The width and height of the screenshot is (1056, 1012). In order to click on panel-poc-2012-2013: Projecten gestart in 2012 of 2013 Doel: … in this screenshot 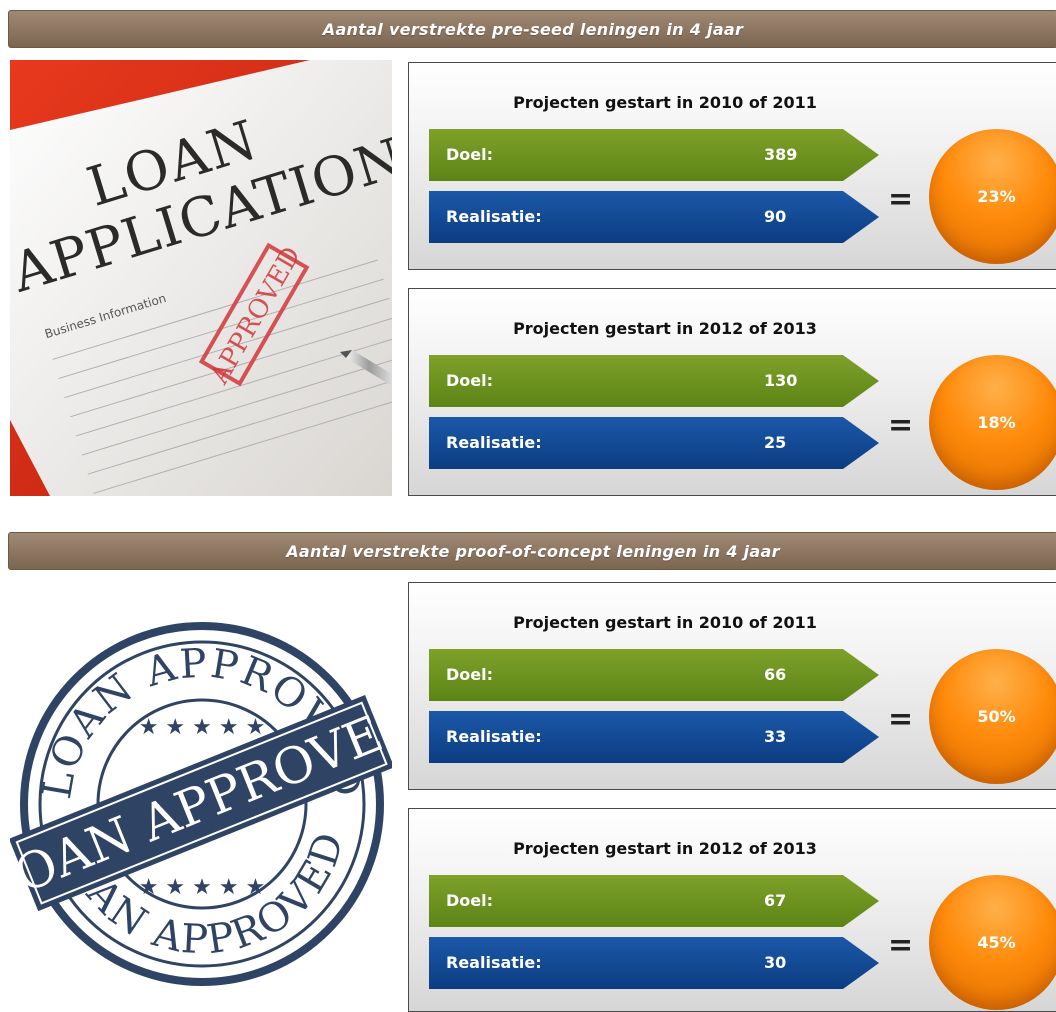, I will do `click(732, 910)`.